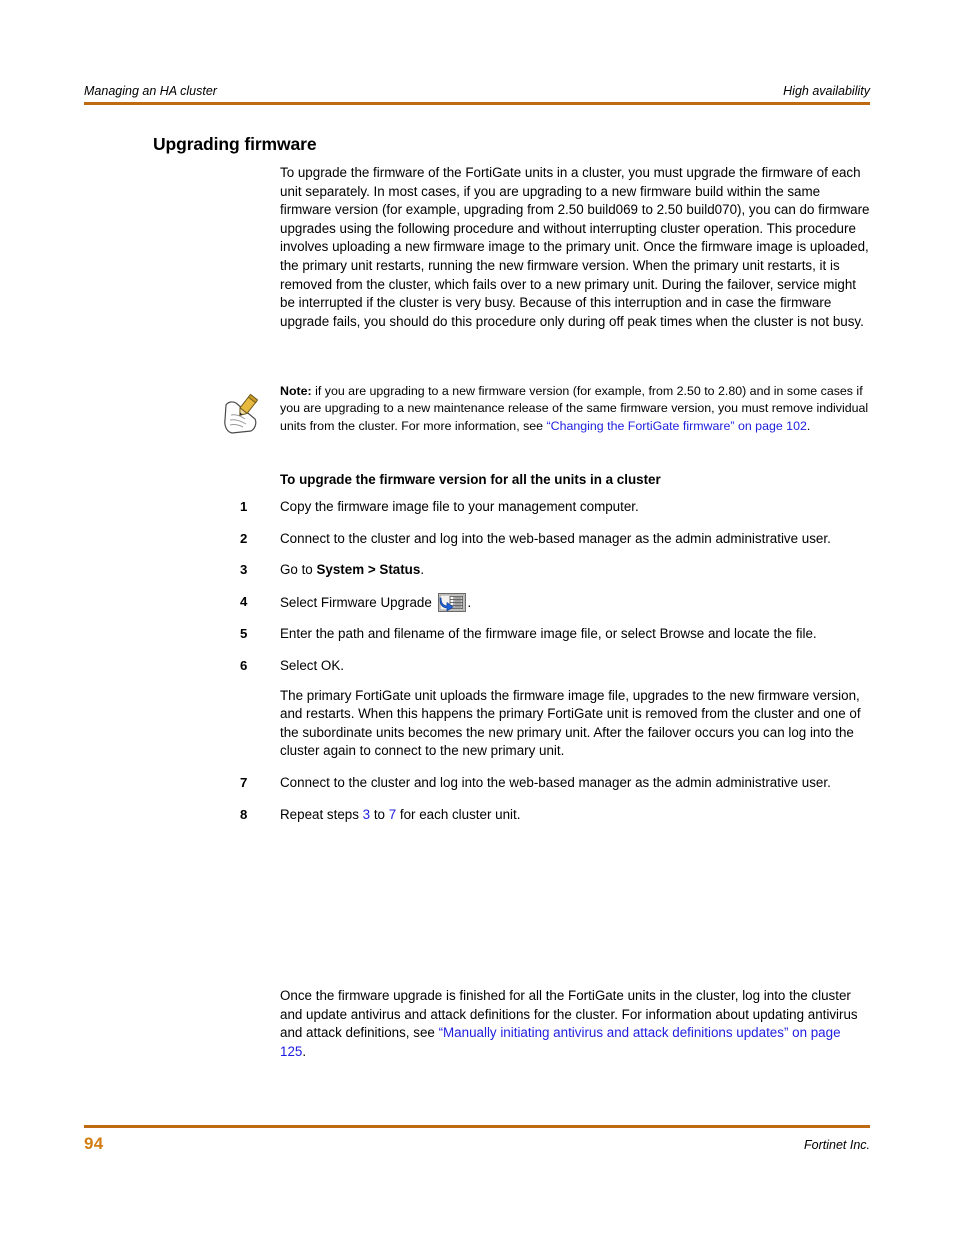 Image resolution: width=954 pixels, height=1235 pixels. I want to click on page-title: Upgrading firmware, so click(235, 144).